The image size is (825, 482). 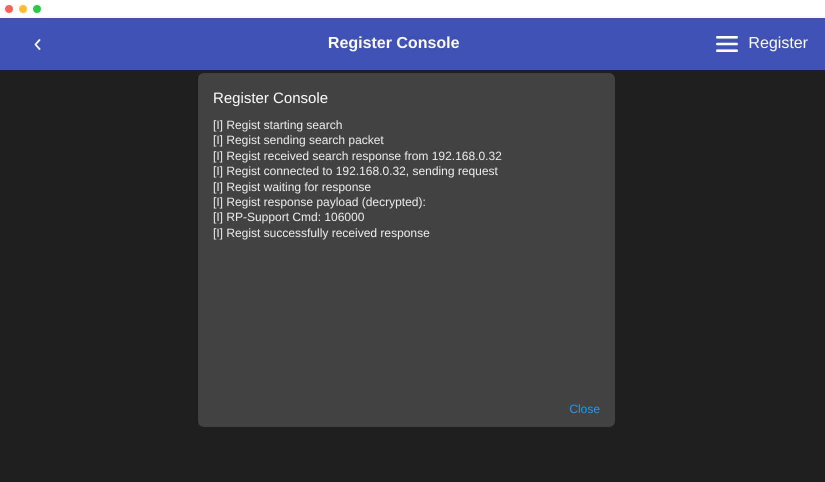 What do you see at coordinates (320, 202) in the screenshot?
I see `log-line: [I] Regist response payload (decrypted):` at bounding box center [320, 202].